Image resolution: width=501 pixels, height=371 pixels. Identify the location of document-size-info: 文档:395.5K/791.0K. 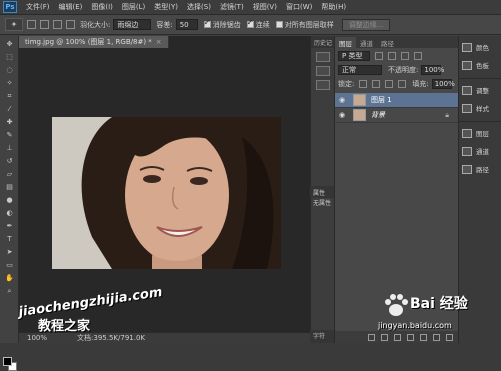
(111, 338).